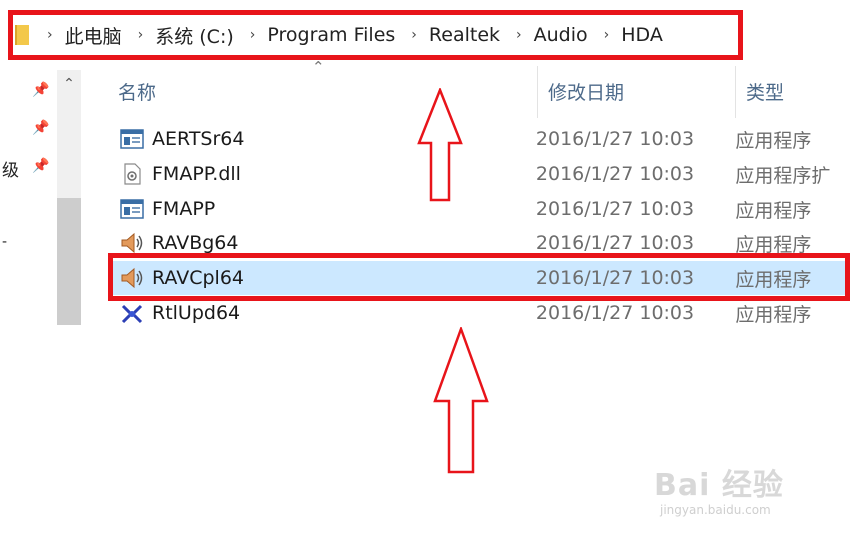 This screenshot has width=853, height=538. I want to click on file-name: RtlUpd64, so click(196, 313).